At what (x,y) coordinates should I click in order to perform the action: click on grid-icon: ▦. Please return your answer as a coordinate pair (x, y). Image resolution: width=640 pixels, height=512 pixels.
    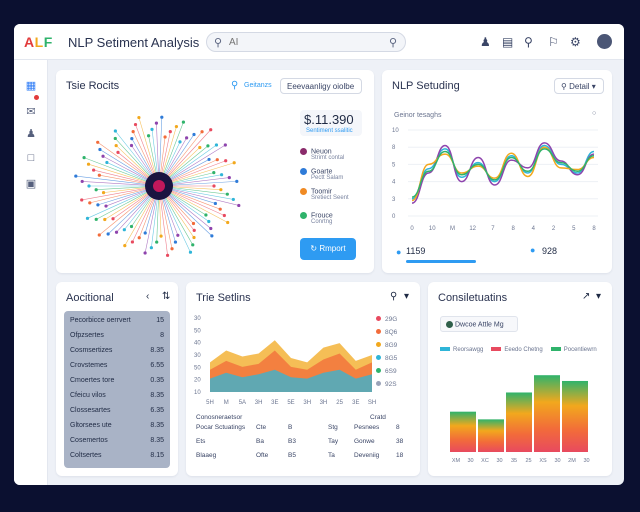
    Looking at the image, I should click on (31, 86).